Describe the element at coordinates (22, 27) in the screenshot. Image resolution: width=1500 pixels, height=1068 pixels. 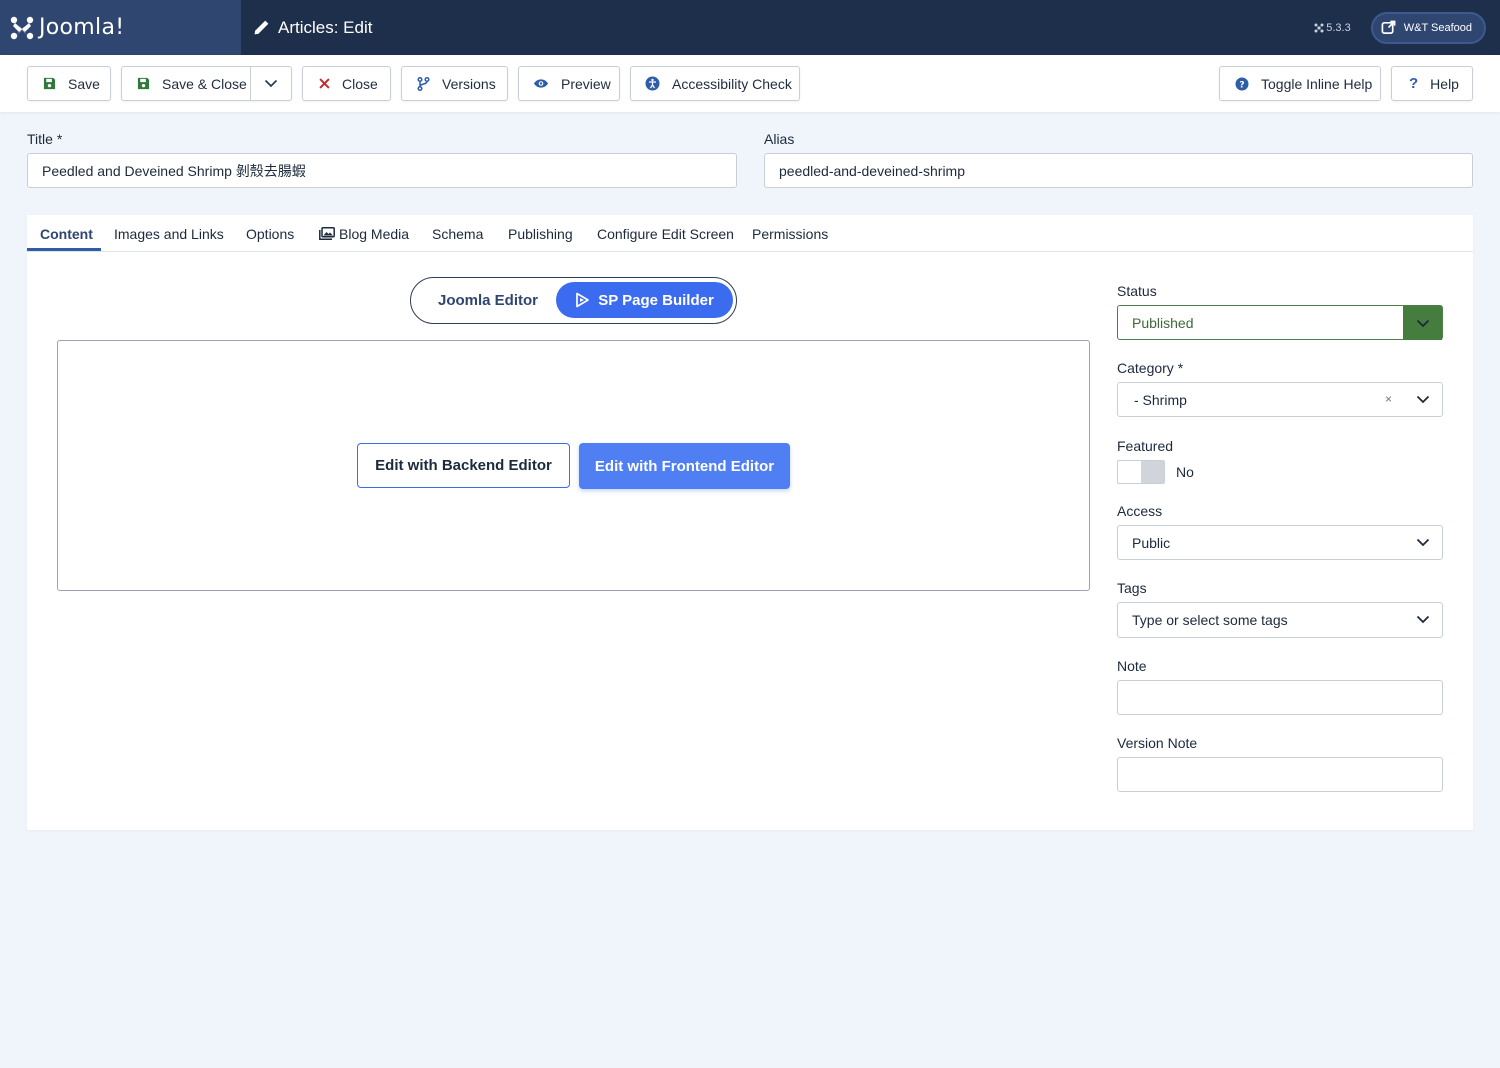
I see `joomla-logo-icon` at that location.